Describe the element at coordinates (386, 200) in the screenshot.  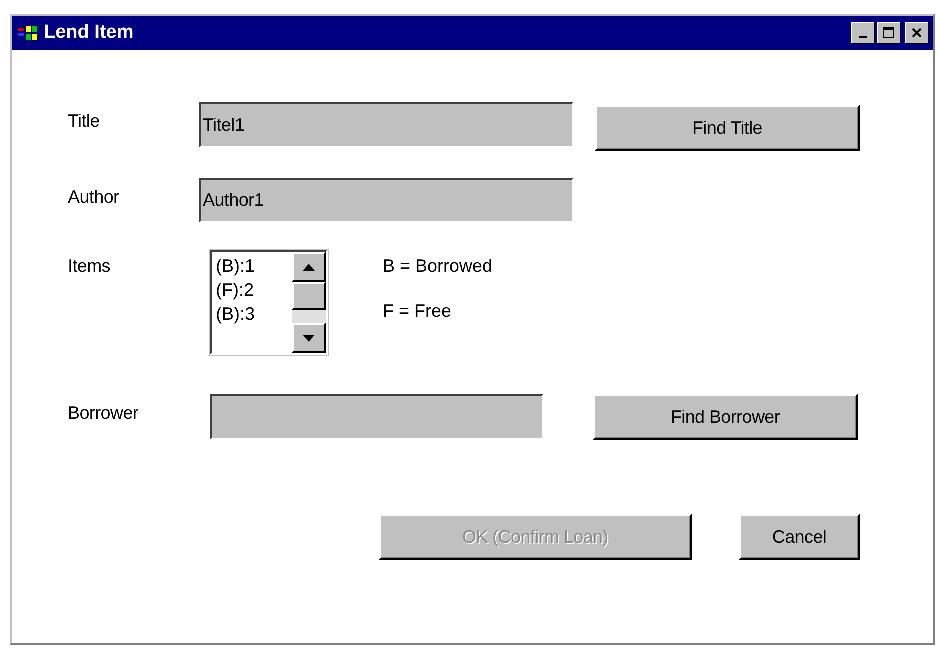
I see `input-field: Author1` at that location.